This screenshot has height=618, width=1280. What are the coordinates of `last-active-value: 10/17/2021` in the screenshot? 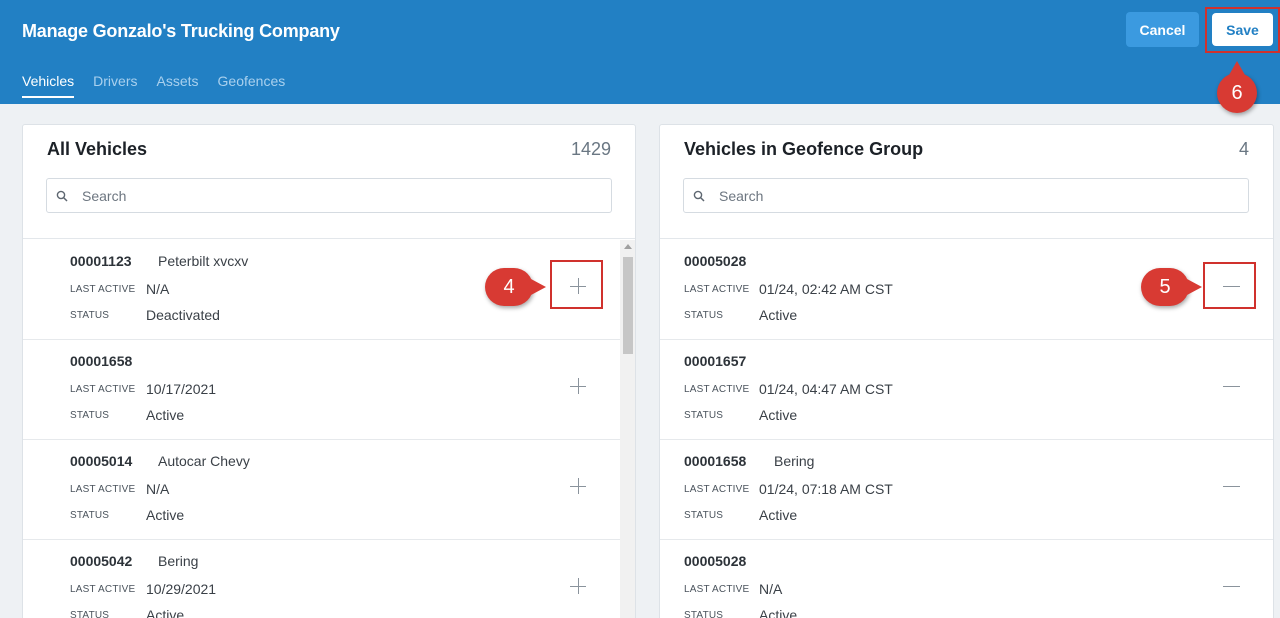 It's located at (181, 389).